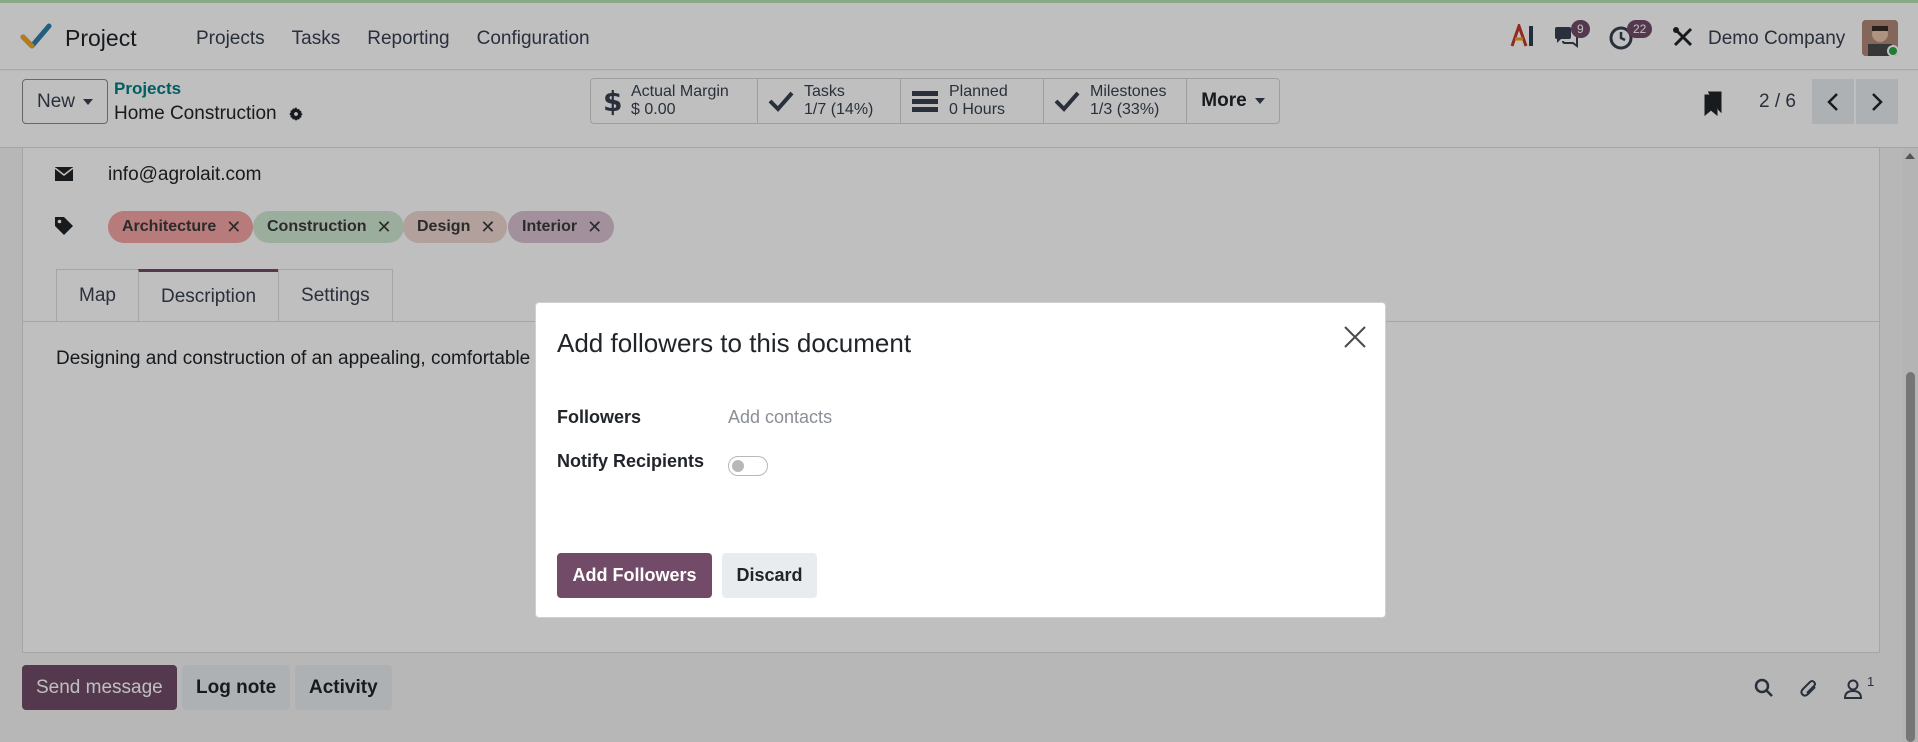 This screenshot has width=1918, height=742. I want to click on followers-label: Followers, so click(599, 417).